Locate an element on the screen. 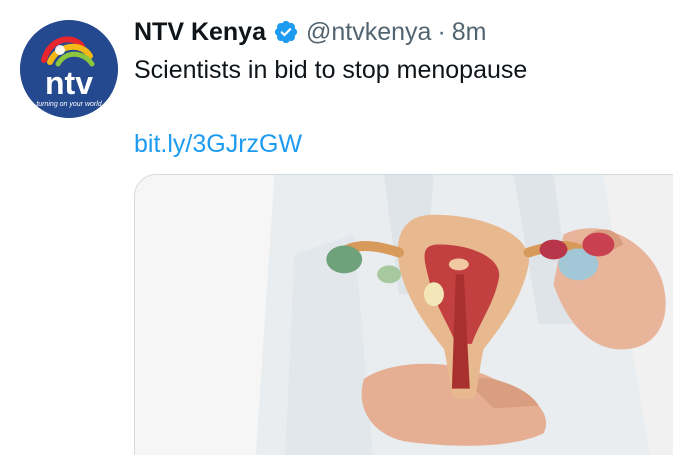 This screenshot has height=455, width=673. tweet-link: bit.ly/3GJrzGW is located at coordinates (218, 144).